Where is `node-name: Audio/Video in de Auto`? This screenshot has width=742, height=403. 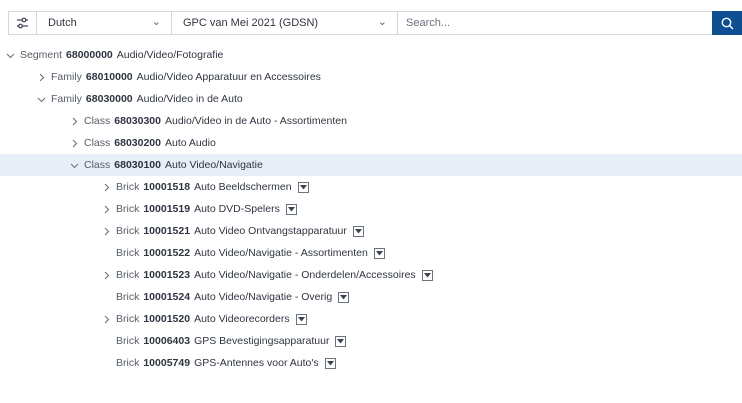
node-name: Audio/Video in de Auto is located at coordinates (189, 99).